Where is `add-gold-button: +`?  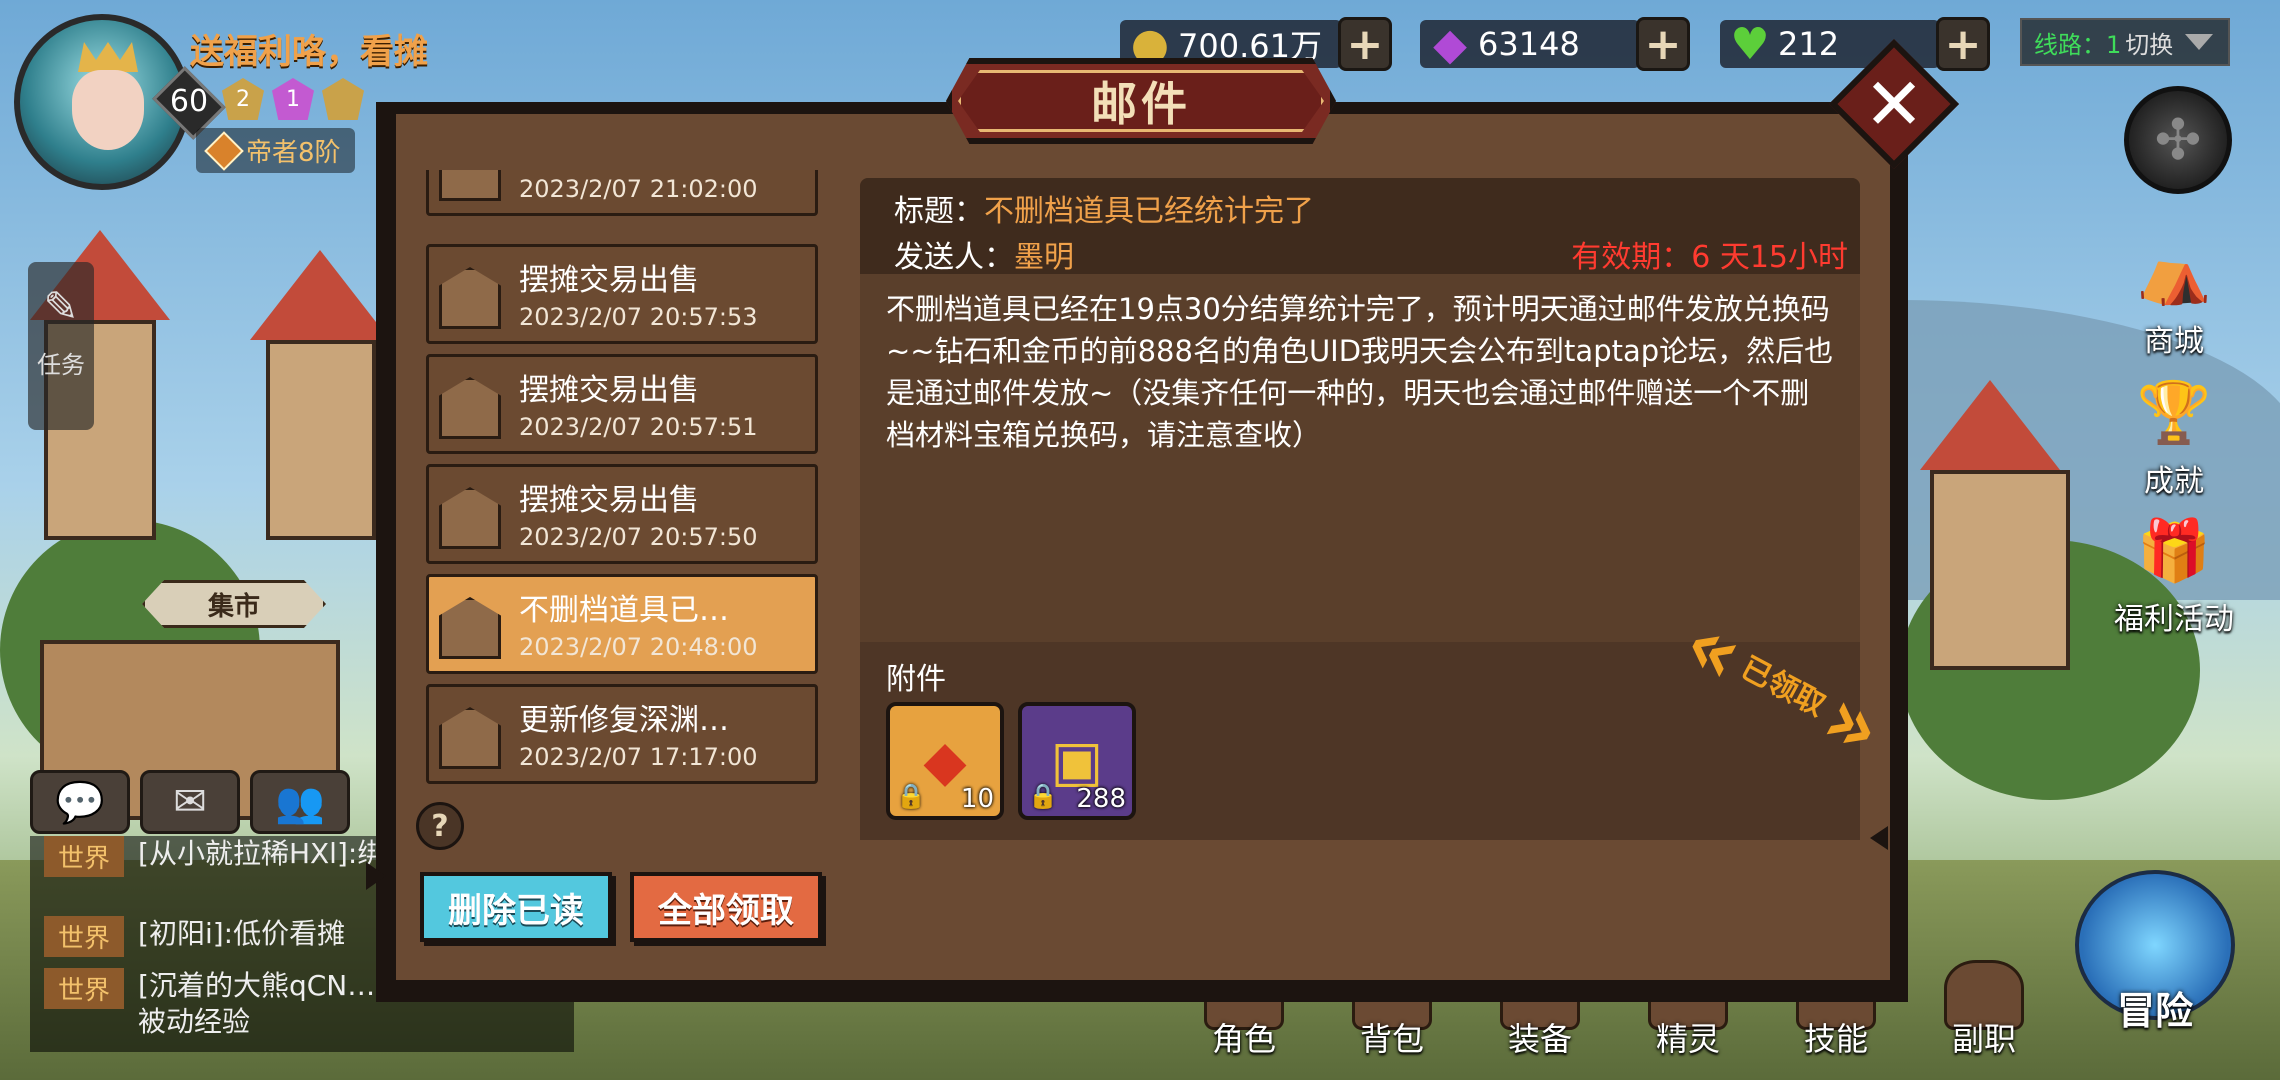
add-gold-button: + is located at coordinates (1364, 44).